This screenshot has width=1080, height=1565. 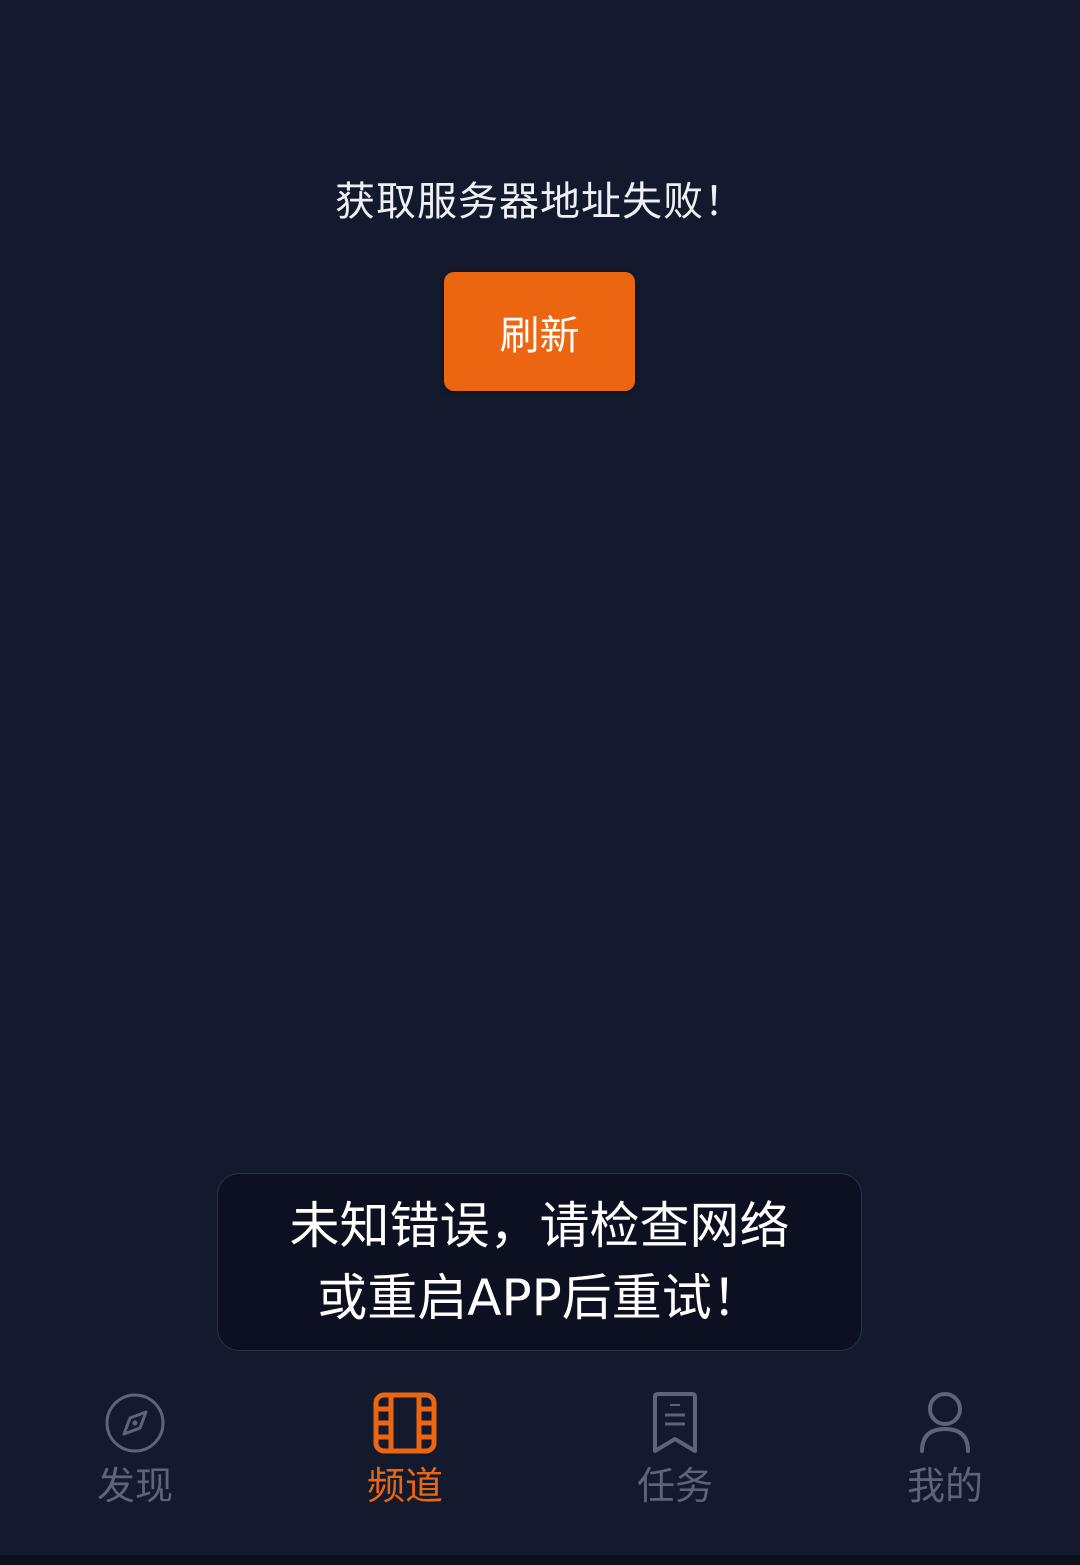 What do you see at coordinates (944, 1486) in the screenshot?
I see `tab-label-profile: 我的` at bounding box center [944, 1486].